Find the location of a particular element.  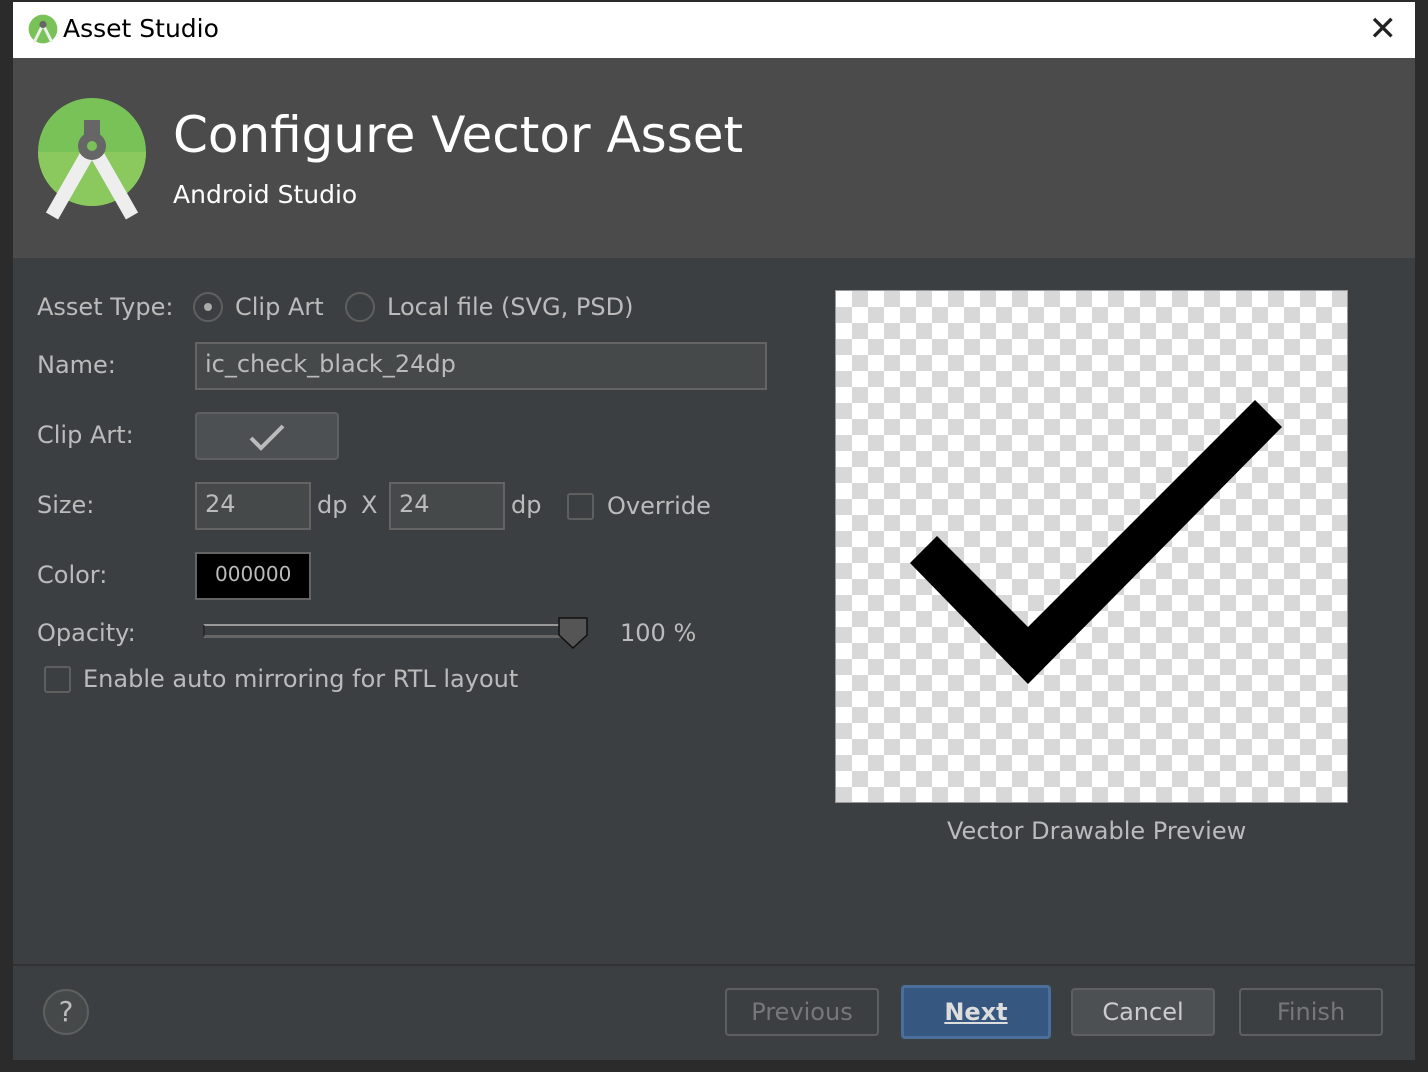

opacity-slider is located at coordinates (386, 631).